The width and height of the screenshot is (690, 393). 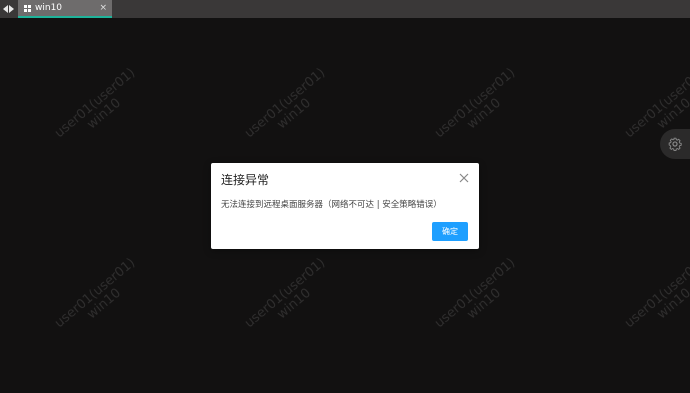 I want to click on tab-label: win10, so click(x=49, y=8).